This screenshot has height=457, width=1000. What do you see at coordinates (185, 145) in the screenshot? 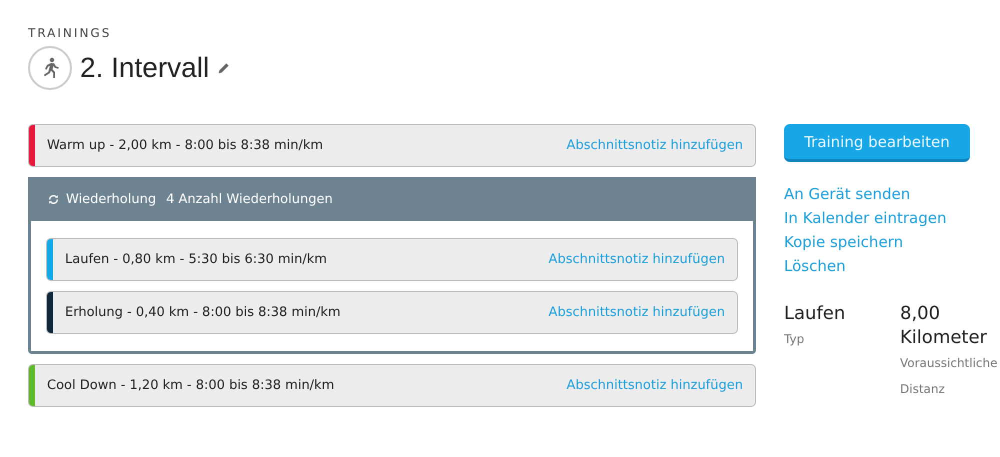
I see `step-description: Warm up - 2,00 km - 8:00 bis 8:38 min/km` at bounding box center [185, 145].